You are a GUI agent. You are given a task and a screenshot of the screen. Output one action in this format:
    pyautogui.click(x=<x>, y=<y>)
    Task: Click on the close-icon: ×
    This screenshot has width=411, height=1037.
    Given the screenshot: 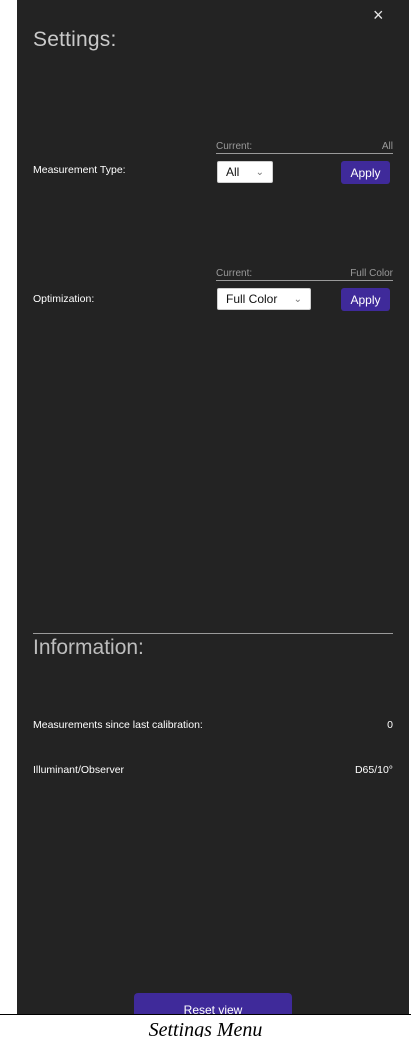 What is the action you would take?
    pyautogui.click(x=378, y=15)
    